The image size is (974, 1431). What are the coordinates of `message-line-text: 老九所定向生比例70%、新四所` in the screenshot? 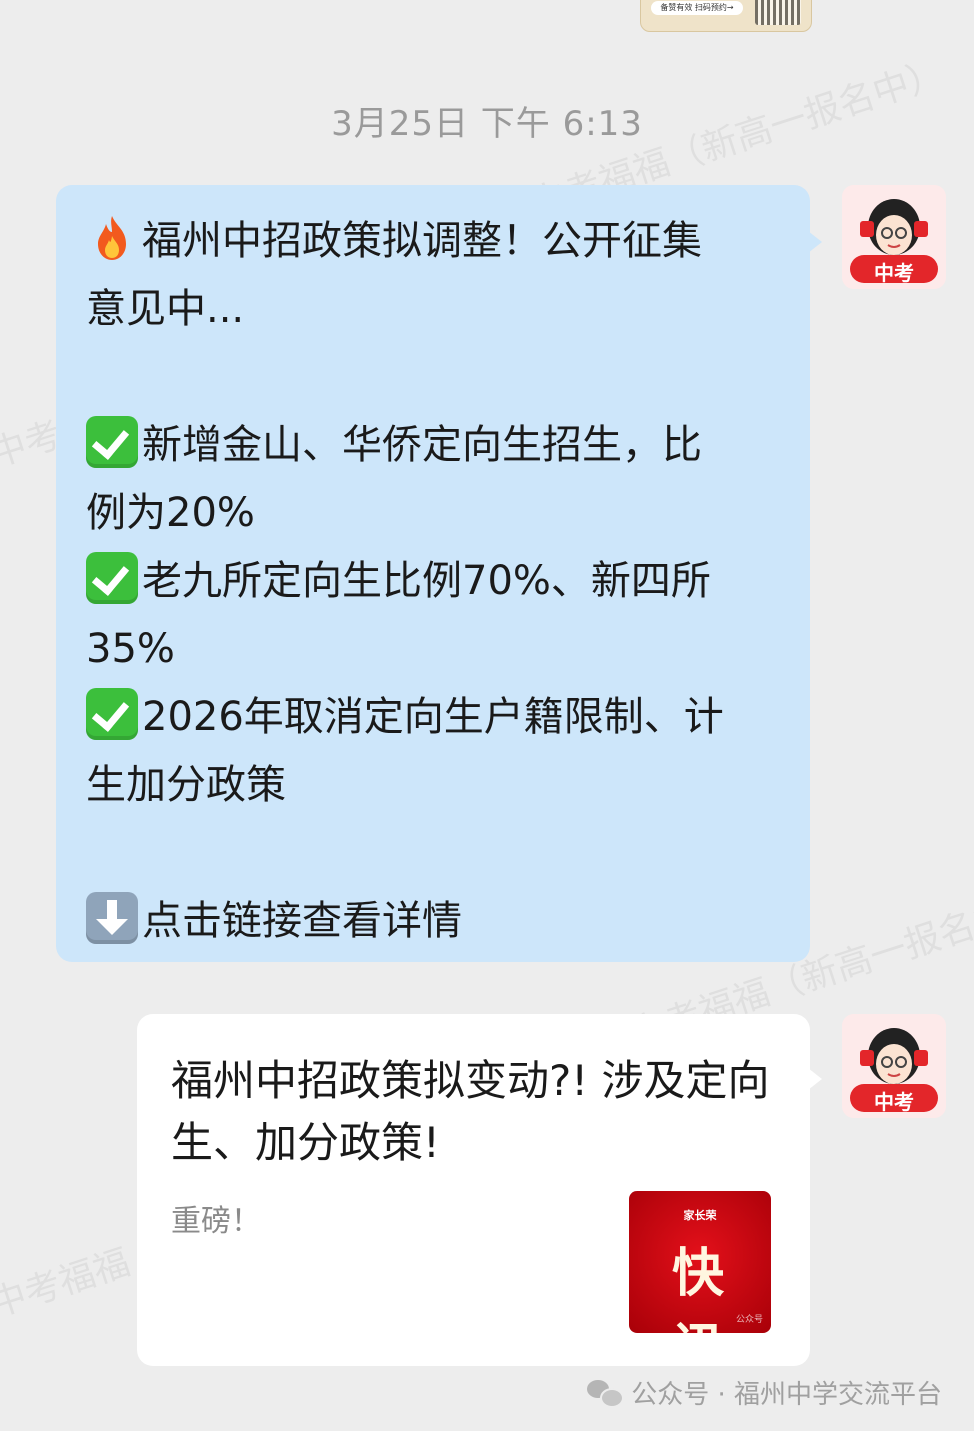 It's located at (426, 581).